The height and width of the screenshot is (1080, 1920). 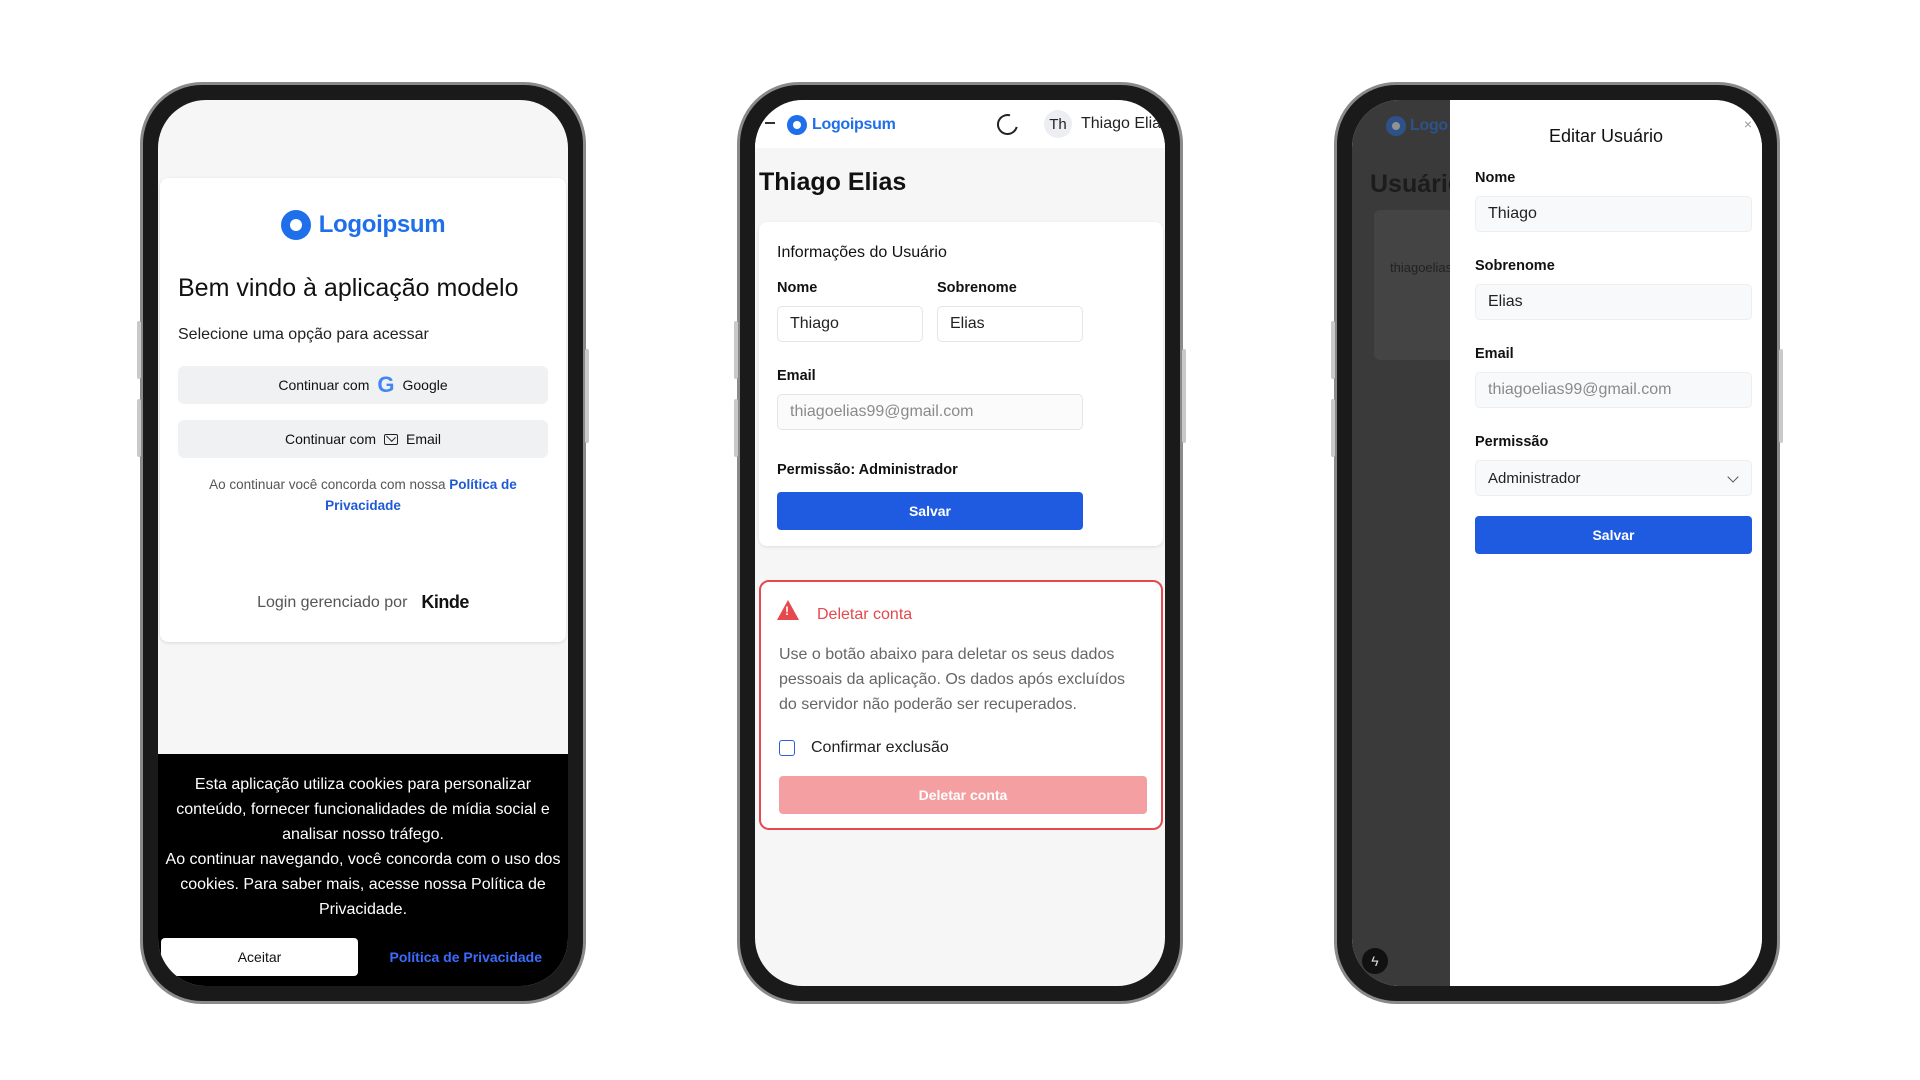 What do you see at coordinates (865, 614) in the screenshot?
I see `delete-account-title: Deletar conta` at bounding box center [865, 614].